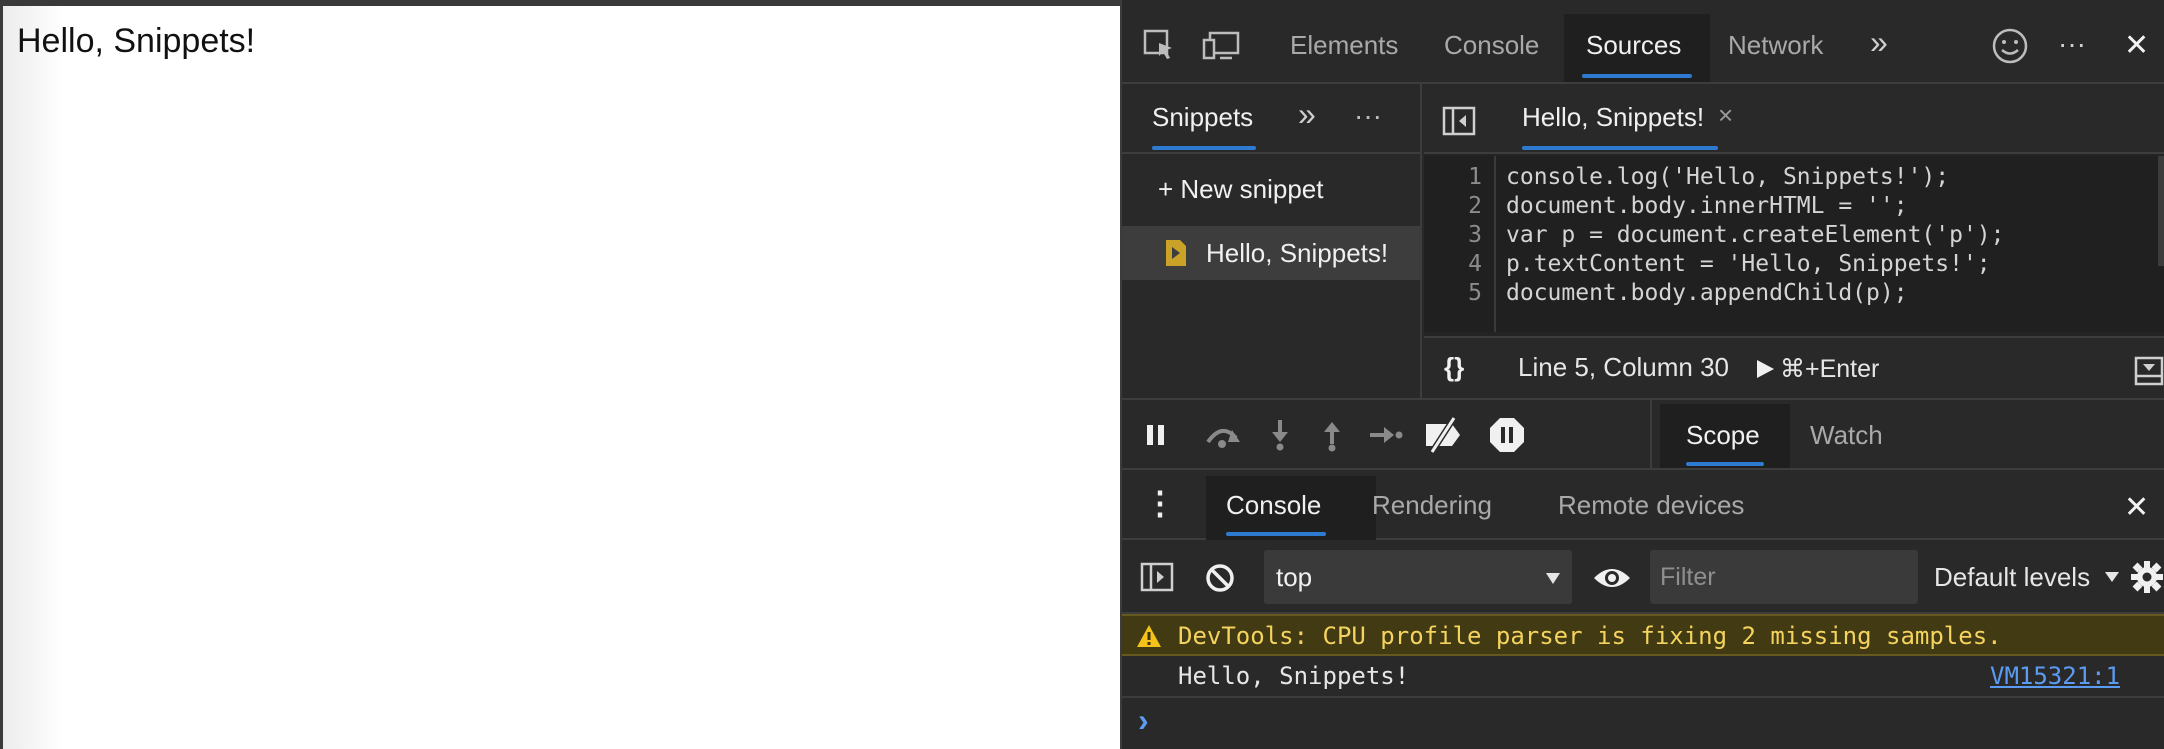 The image size is (2164, 749). What do you see at coordinates (1748, 264) in the screenshot?
I see `code-line: p.textContent = 'Hello, Snippets!';` at bounding box center [1748, 264].